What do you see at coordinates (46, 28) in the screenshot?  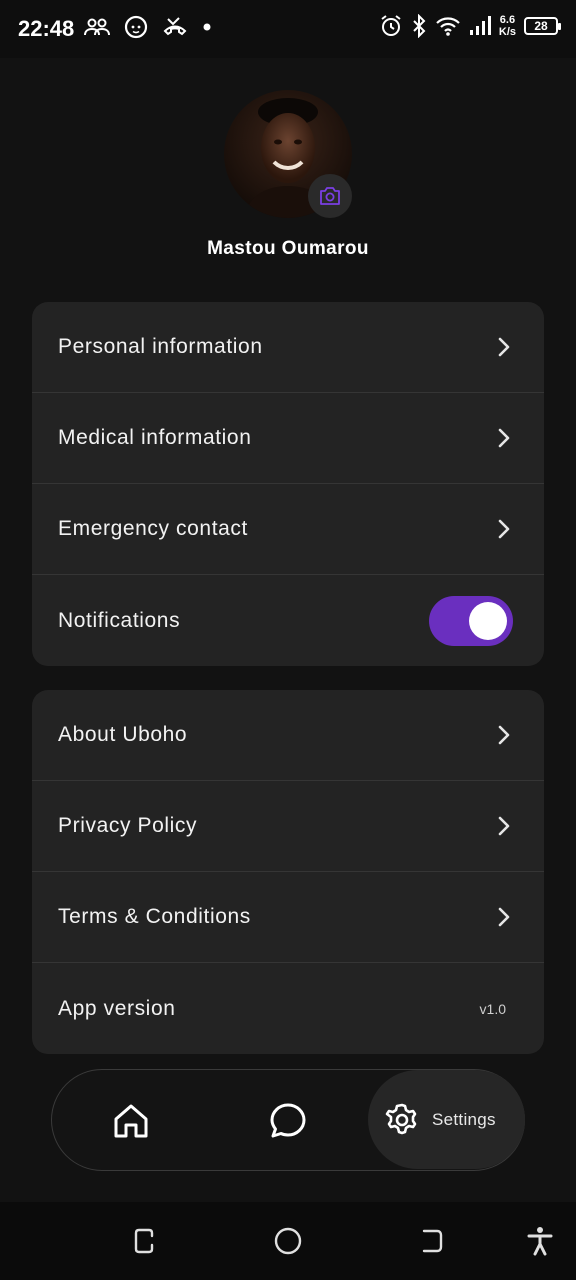 I see `status-time: 22:48` at bounding box center [46, 28].